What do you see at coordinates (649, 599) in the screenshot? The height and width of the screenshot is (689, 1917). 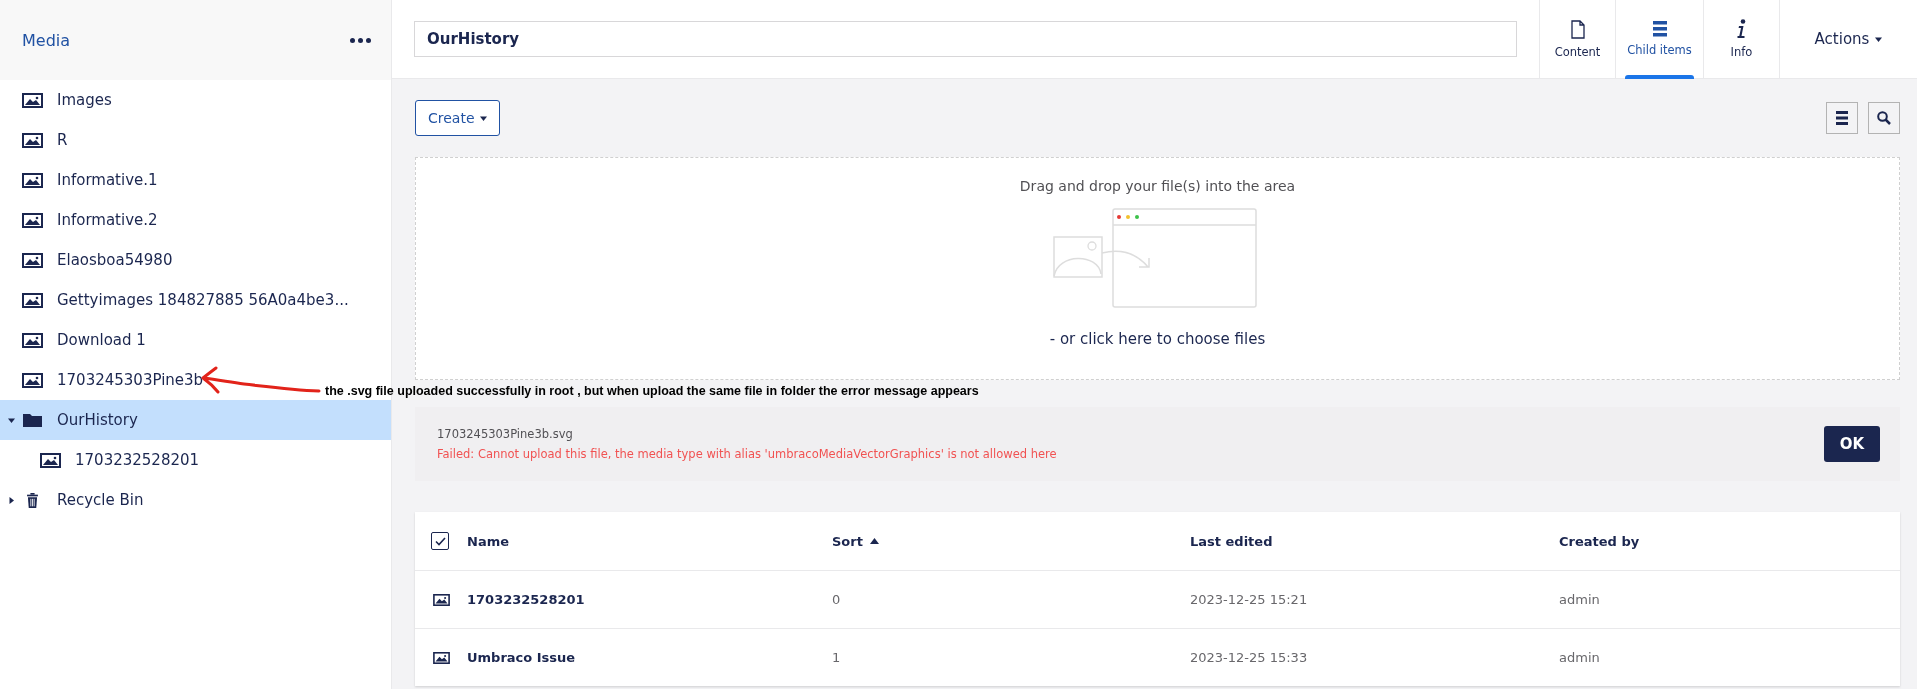 I see `name-link: 1703232528201` at bounding box center [649, 599].